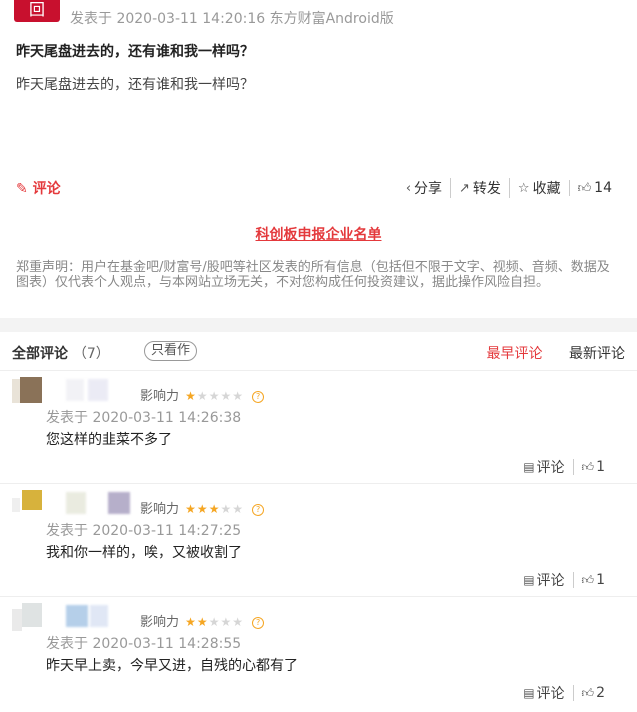  I want to click on sort-controls: 最早评论 最新评论, so click(556, 353).